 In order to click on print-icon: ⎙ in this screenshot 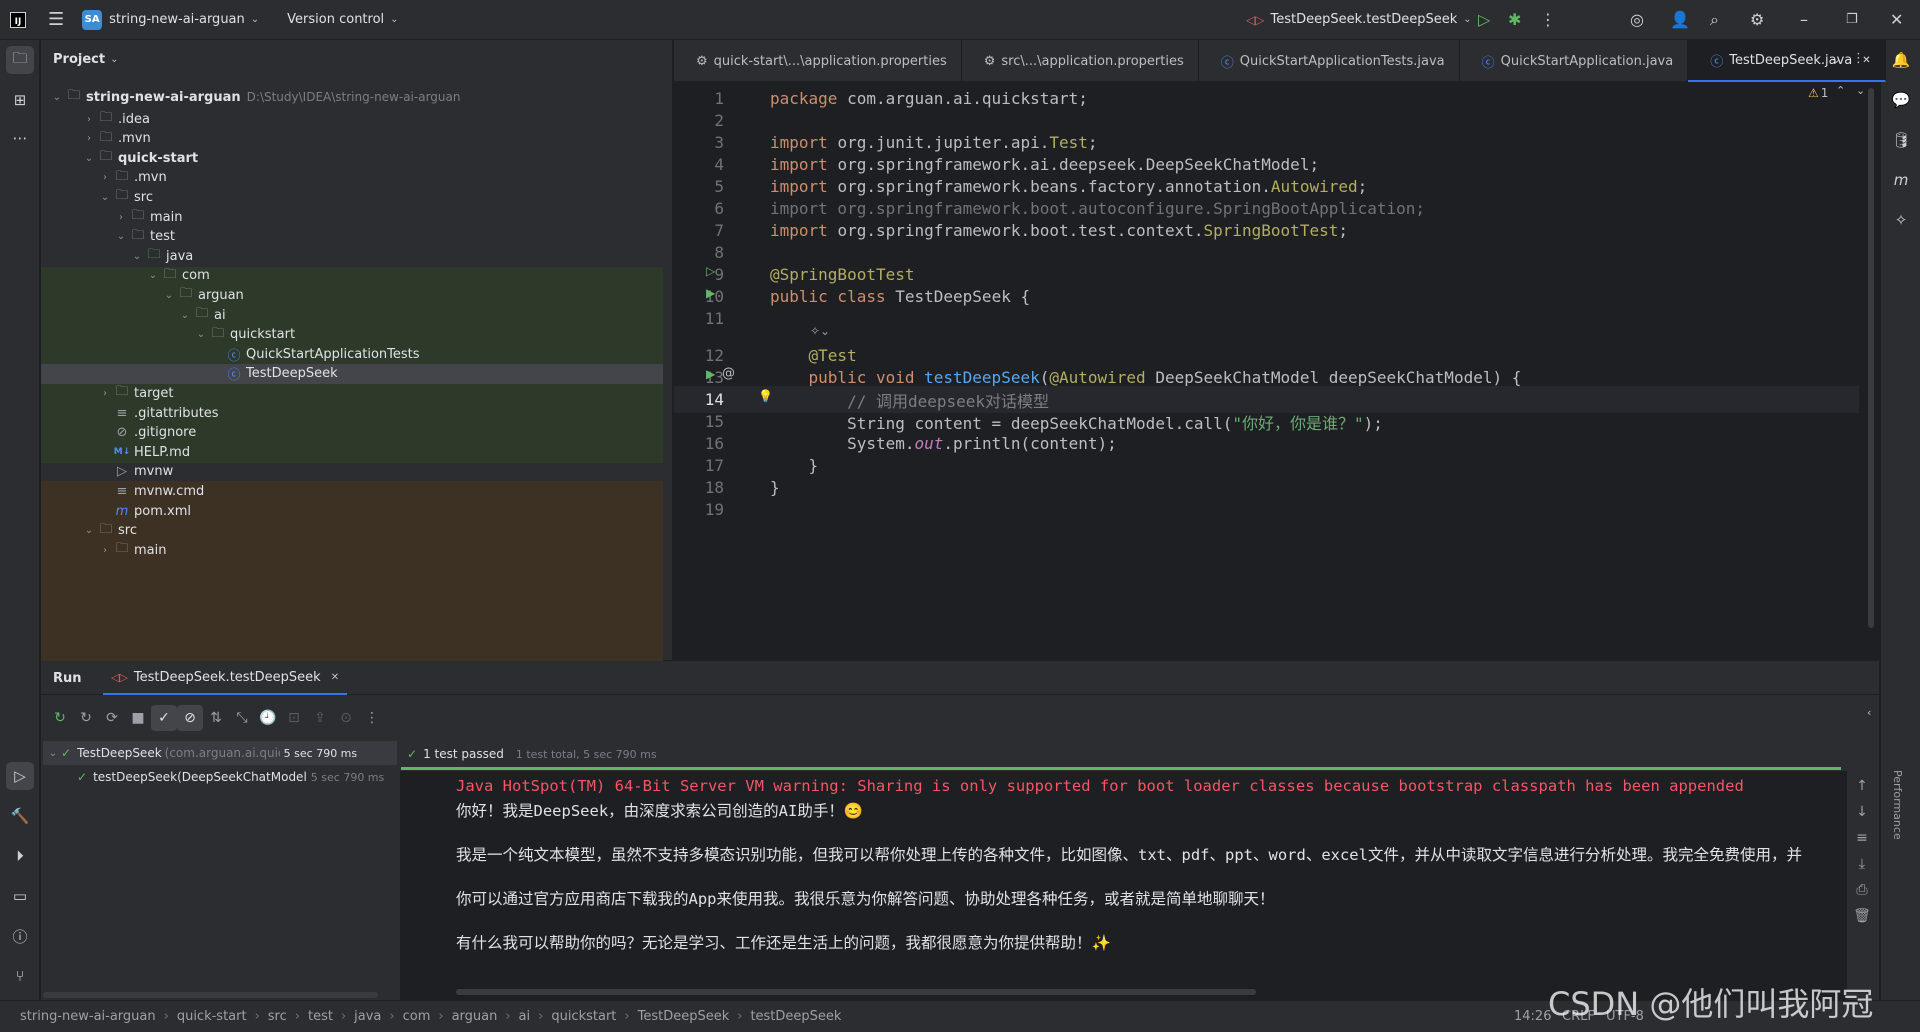, I will do `click(1862, 890)`.